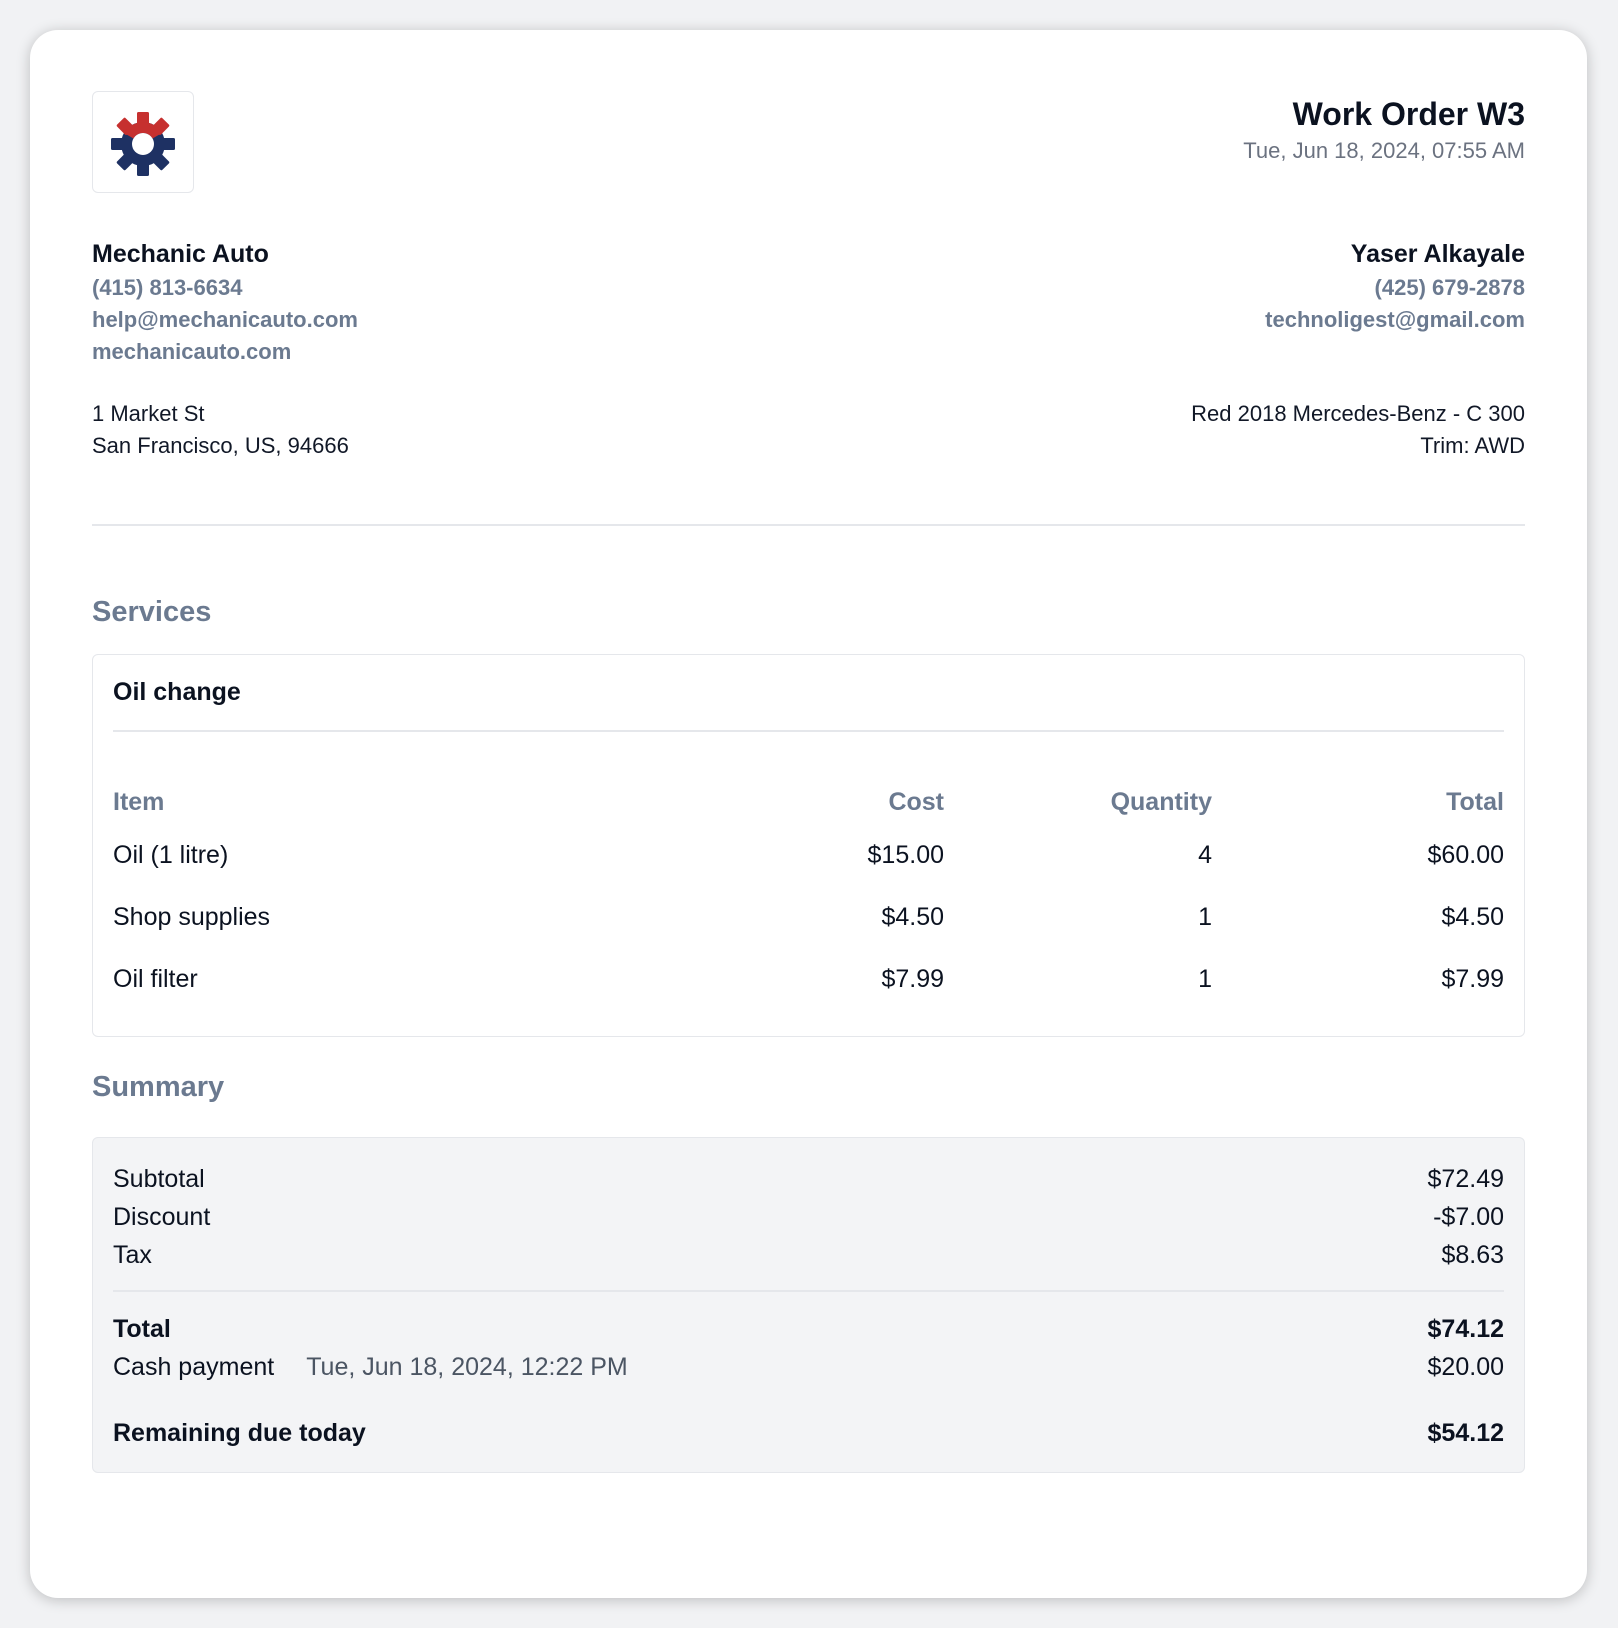 Image resolution: width=1618 pixels, height=1628 pixels. Describe the element at coordinates (912, 978) in the screenshot. I see `row-cost: $7.99` at that location.